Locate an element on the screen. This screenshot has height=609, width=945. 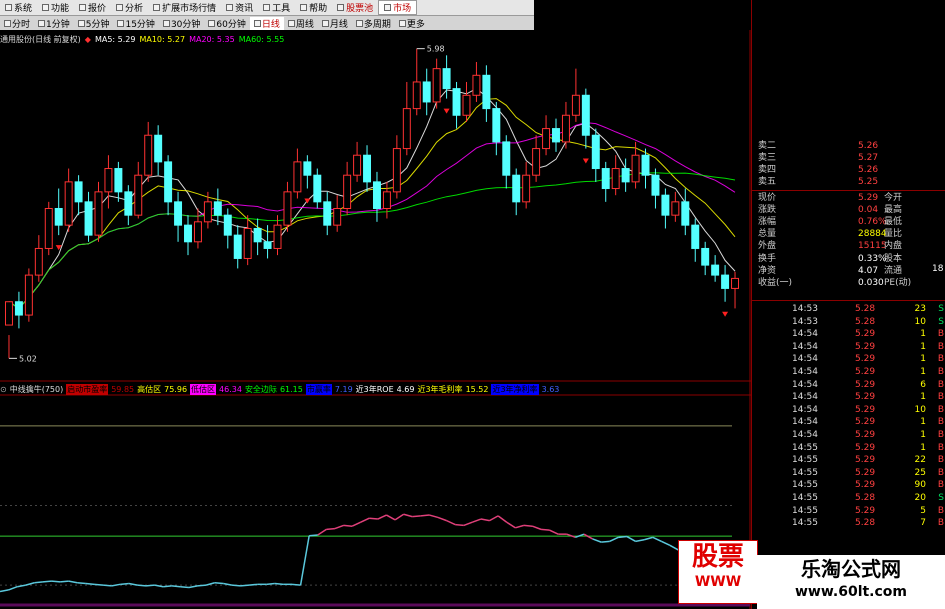
tick-volume: 1 is located at coordinates (923, 397).